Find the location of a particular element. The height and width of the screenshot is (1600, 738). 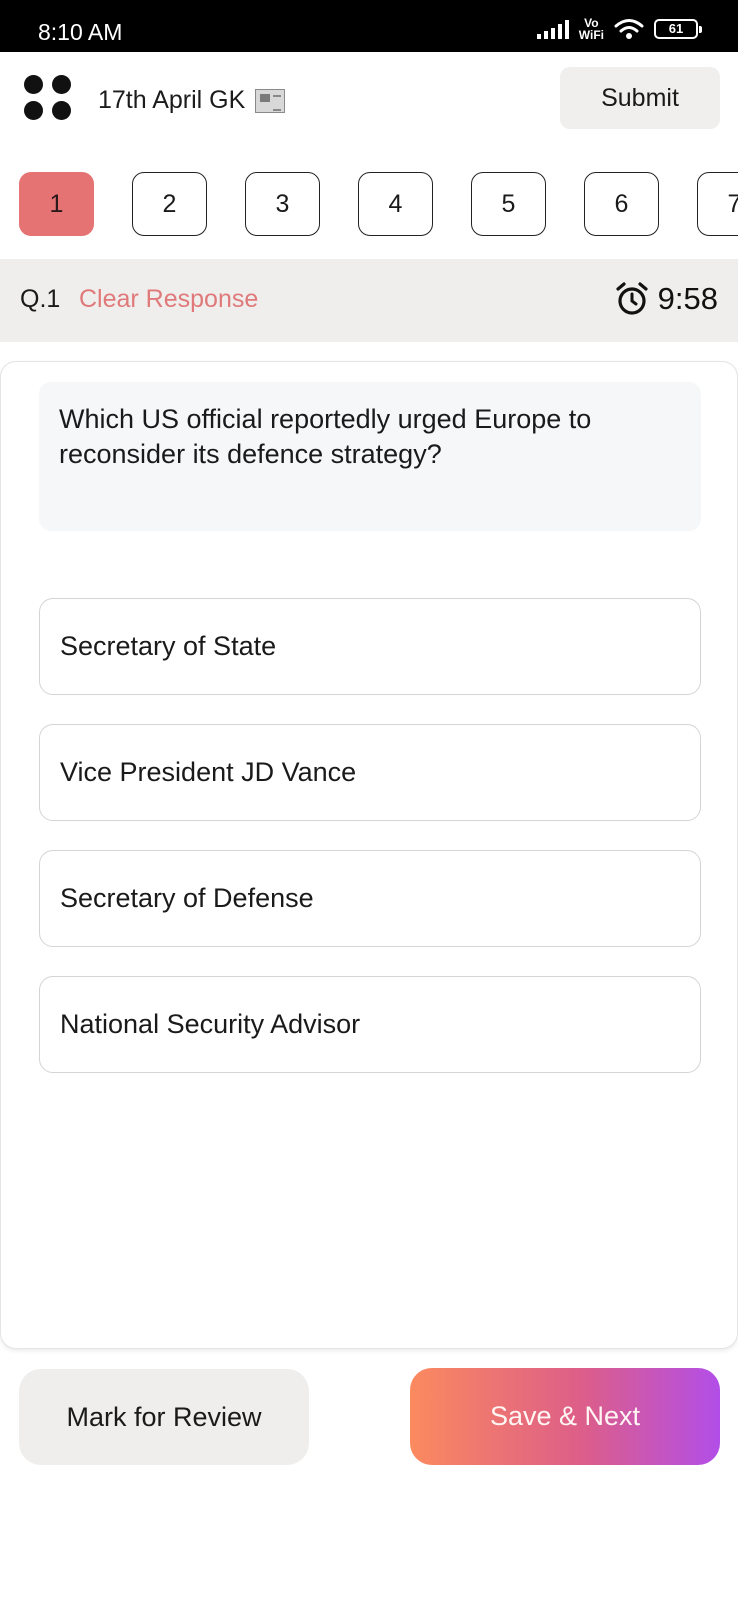

save-and-next-button: Save & Next is located at coordinates (565, 1416).